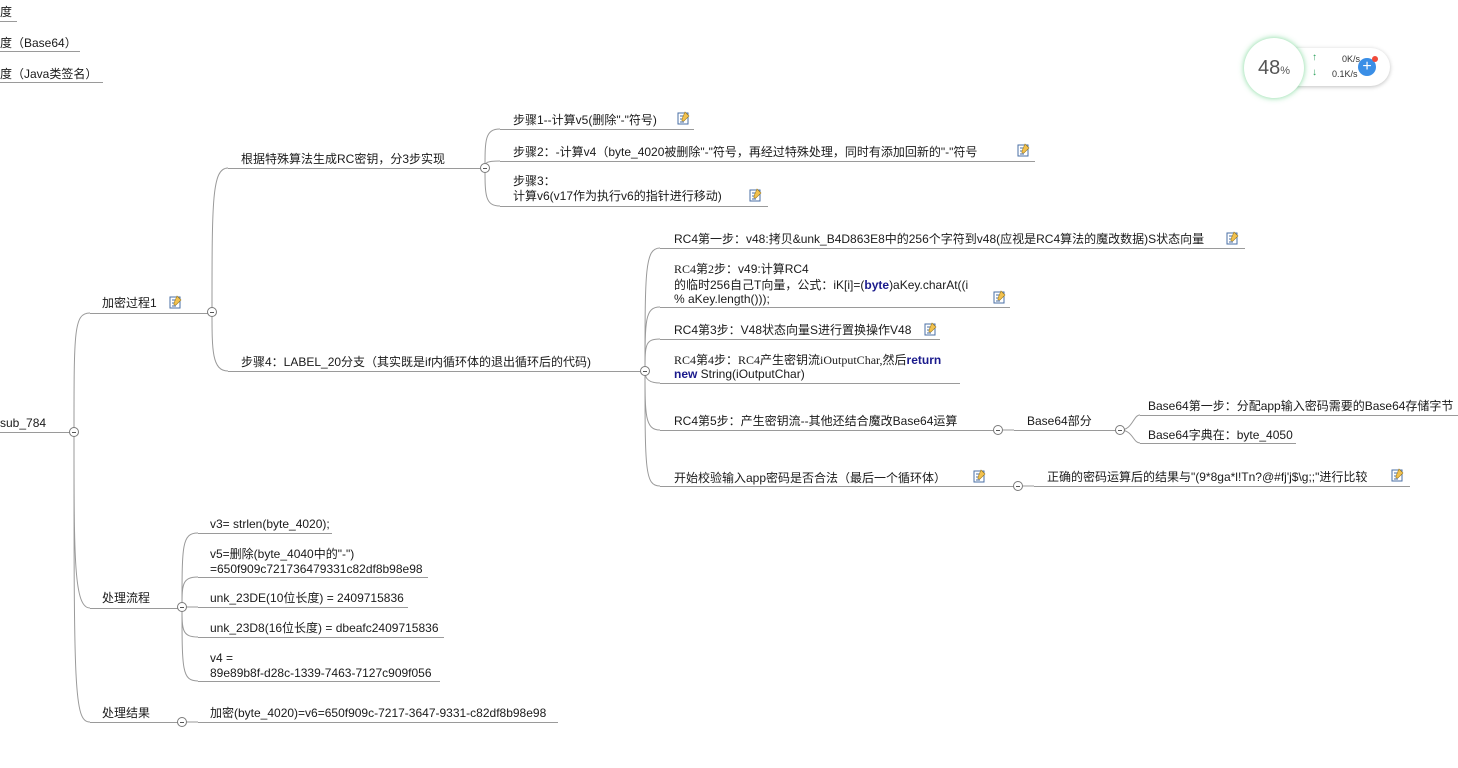 This screenshot has height=768, width=1458. Describe the element at coordinates (1318, 68) in the screenshot. I see `network-speed-widget: 48% ↑ 0K/s ↓ 0.1K/s +` at that location.